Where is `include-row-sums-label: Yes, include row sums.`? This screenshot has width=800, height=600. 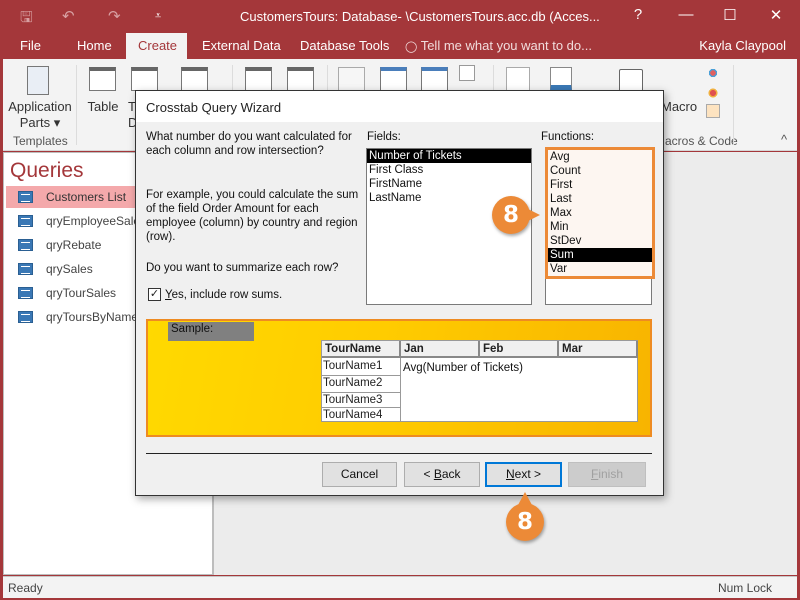 include-row-sums-label: Yes, include row sums. is located at coordinates (223, 295).